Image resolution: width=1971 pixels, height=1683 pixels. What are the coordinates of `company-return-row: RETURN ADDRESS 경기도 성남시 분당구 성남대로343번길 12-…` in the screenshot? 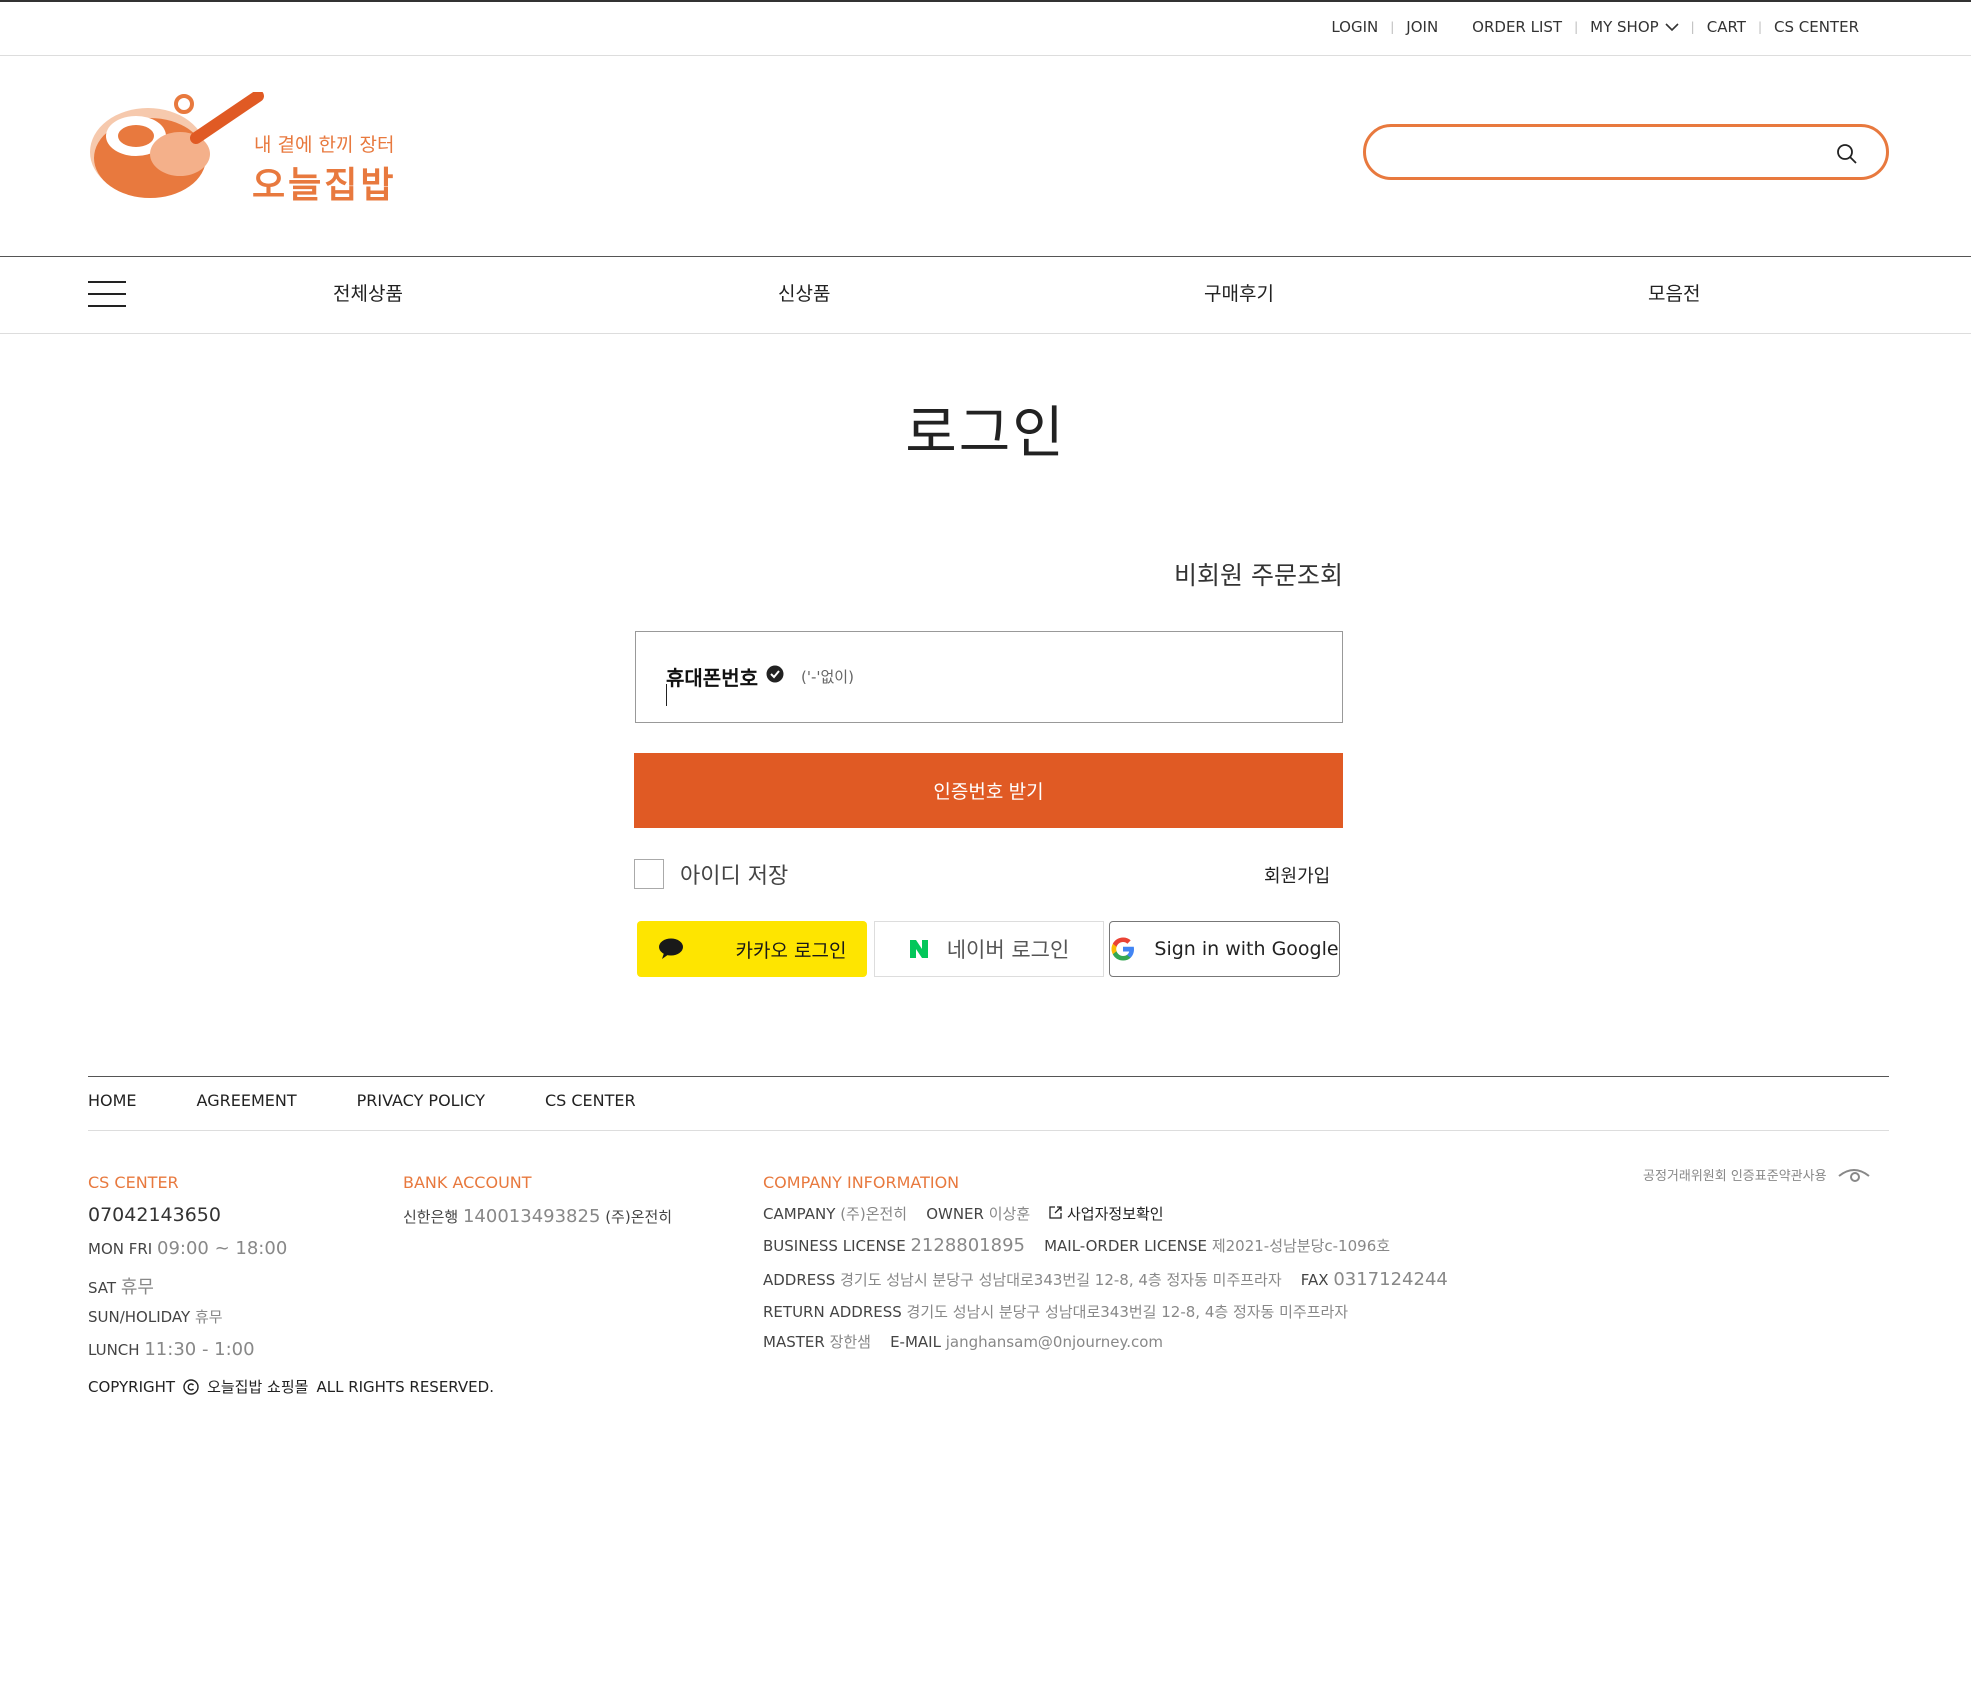 It's located at (1055, 1311).